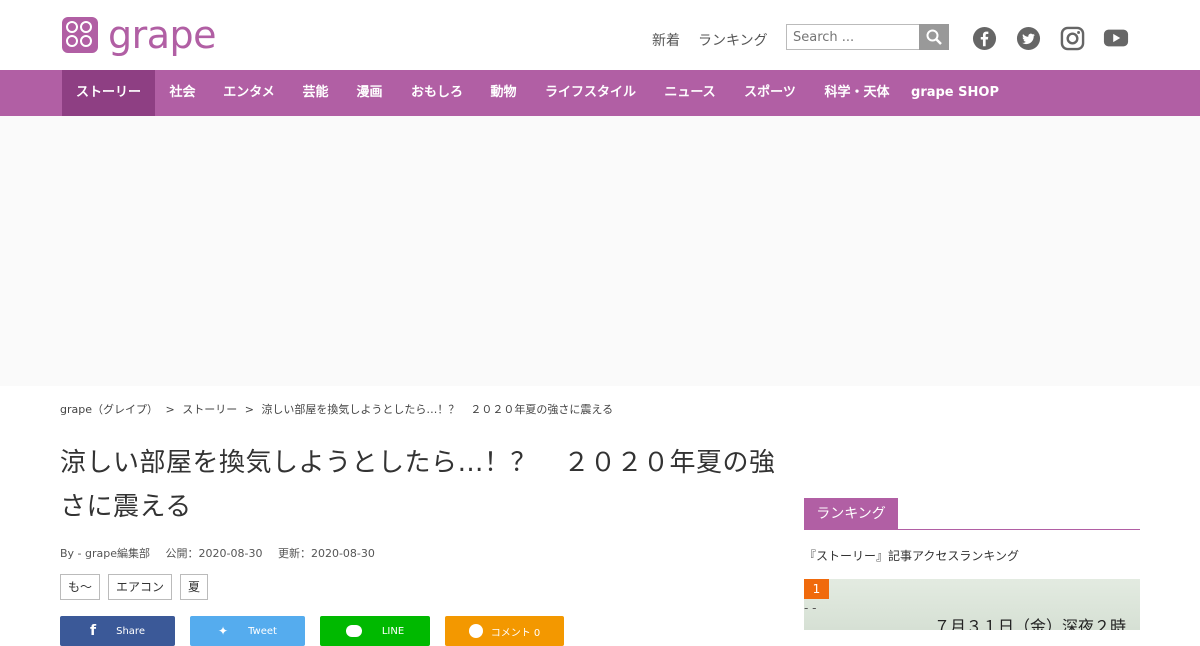 This screenshot has width=1200, height=646. What do you see at coordinates (326, 553) in the screenshot?
I see `article-updated: 更新：2020-08-30` at bounding box center [326, 553].